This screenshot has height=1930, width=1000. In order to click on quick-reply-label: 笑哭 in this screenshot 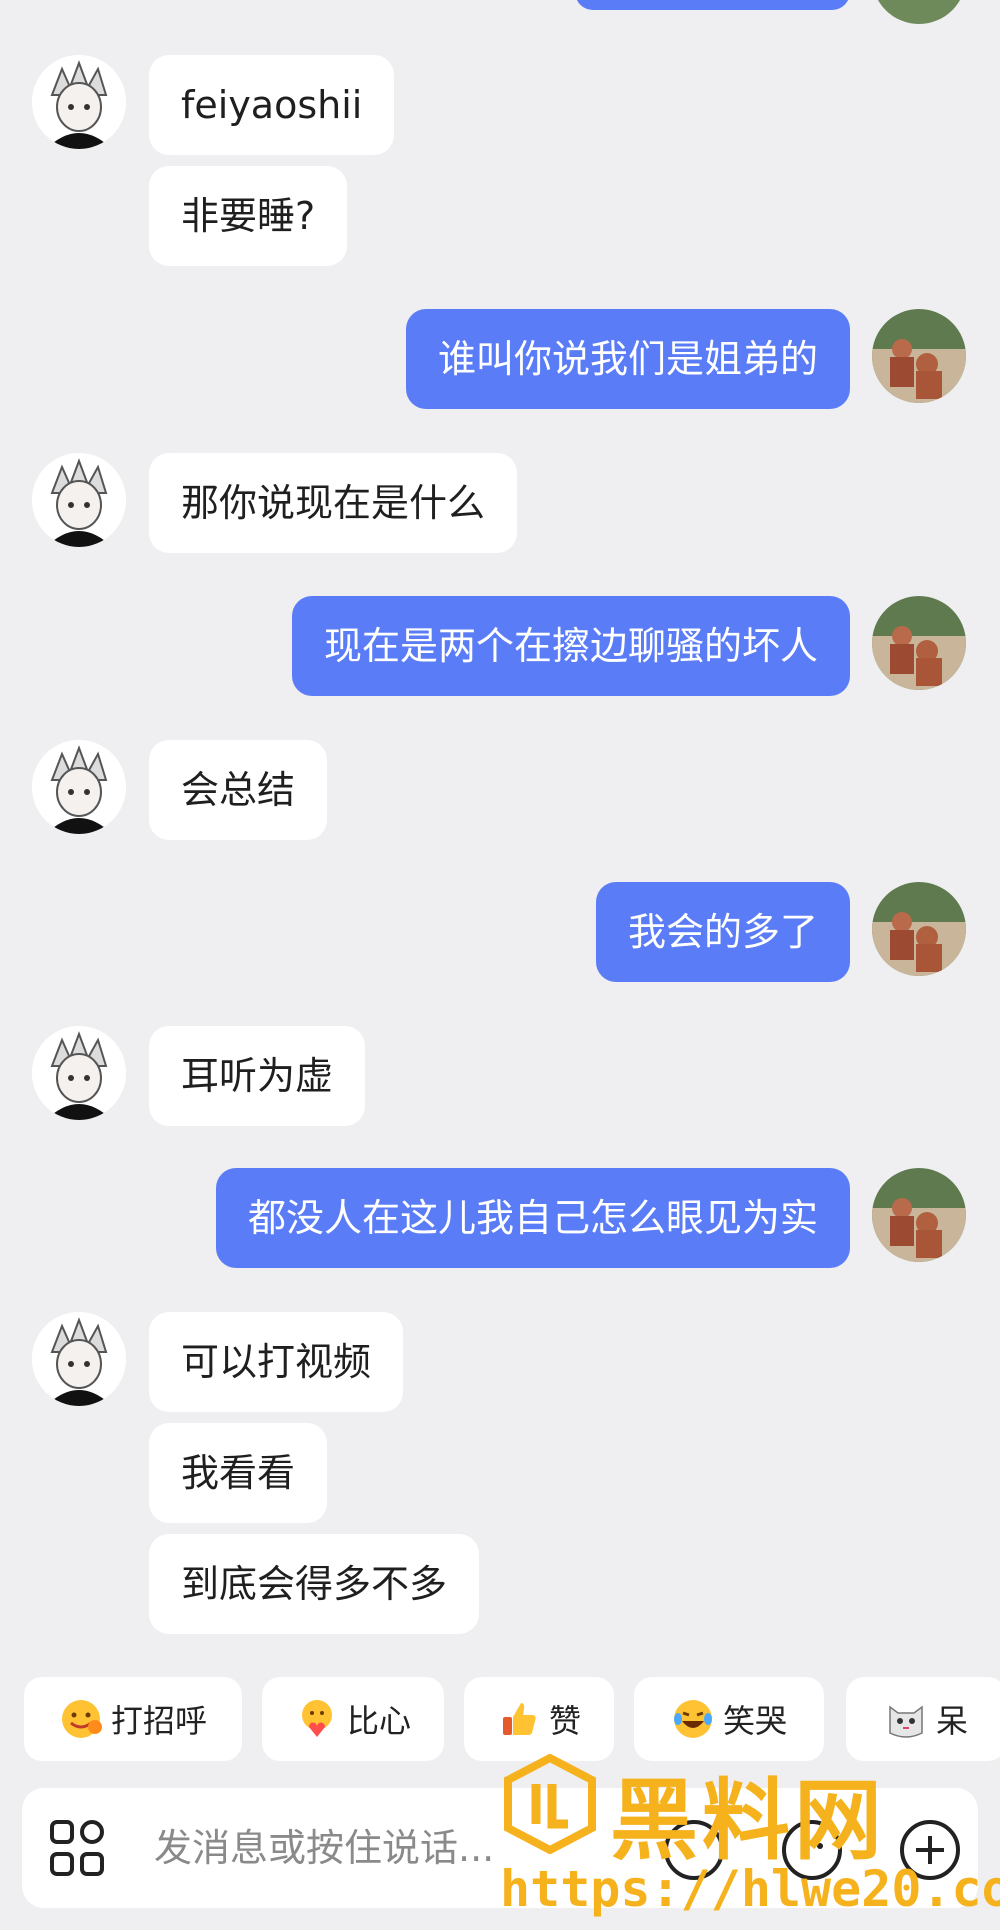, I will do `click(754, 1721)`.